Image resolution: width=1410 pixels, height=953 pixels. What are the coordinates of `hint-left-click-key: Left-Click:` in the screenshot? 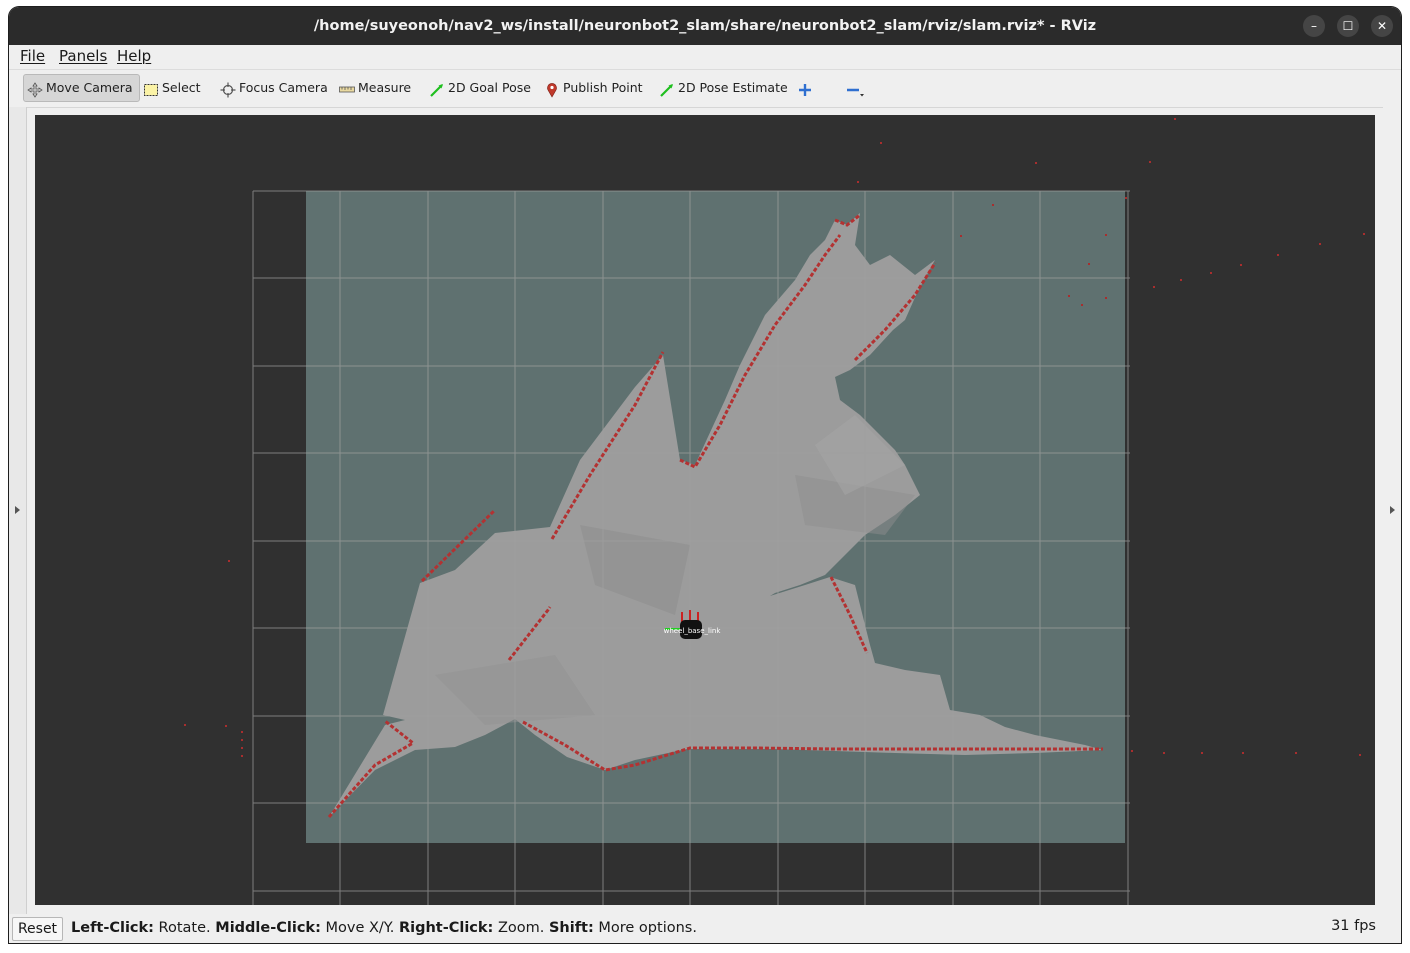 It's located at (112, 928).